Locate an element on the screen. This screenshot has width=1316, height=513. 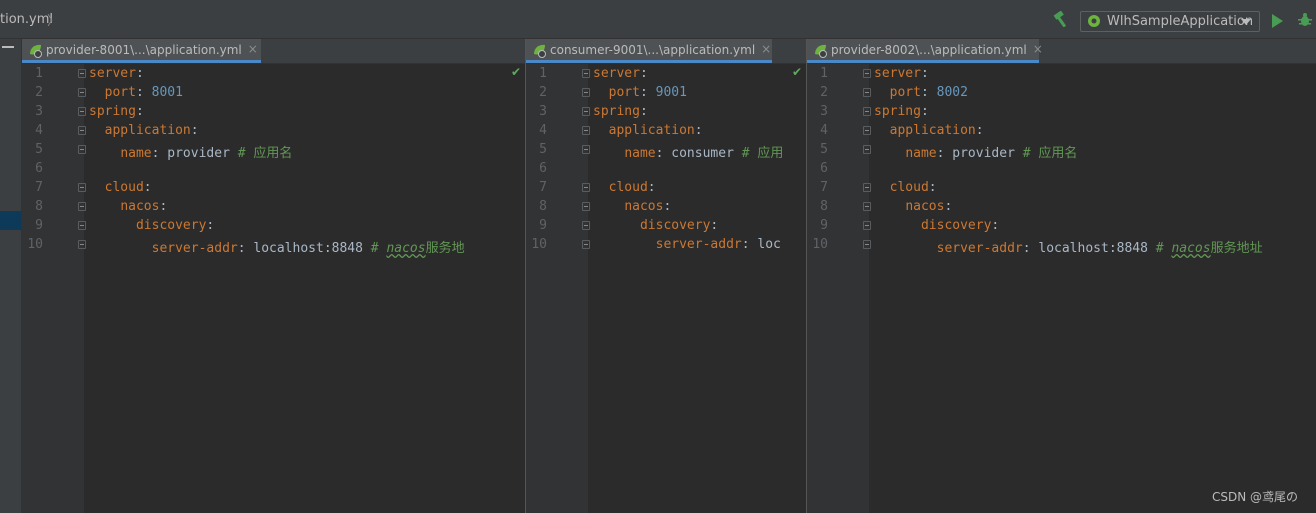
yaml-key: discovery is located at coordinates (675, 225).